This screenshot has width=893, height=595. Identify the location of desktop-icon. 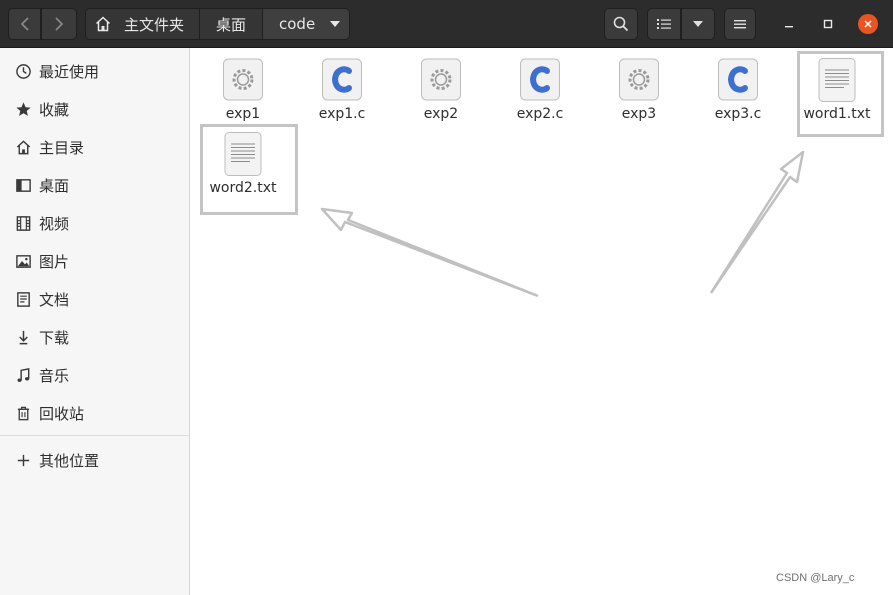
(23, 185).